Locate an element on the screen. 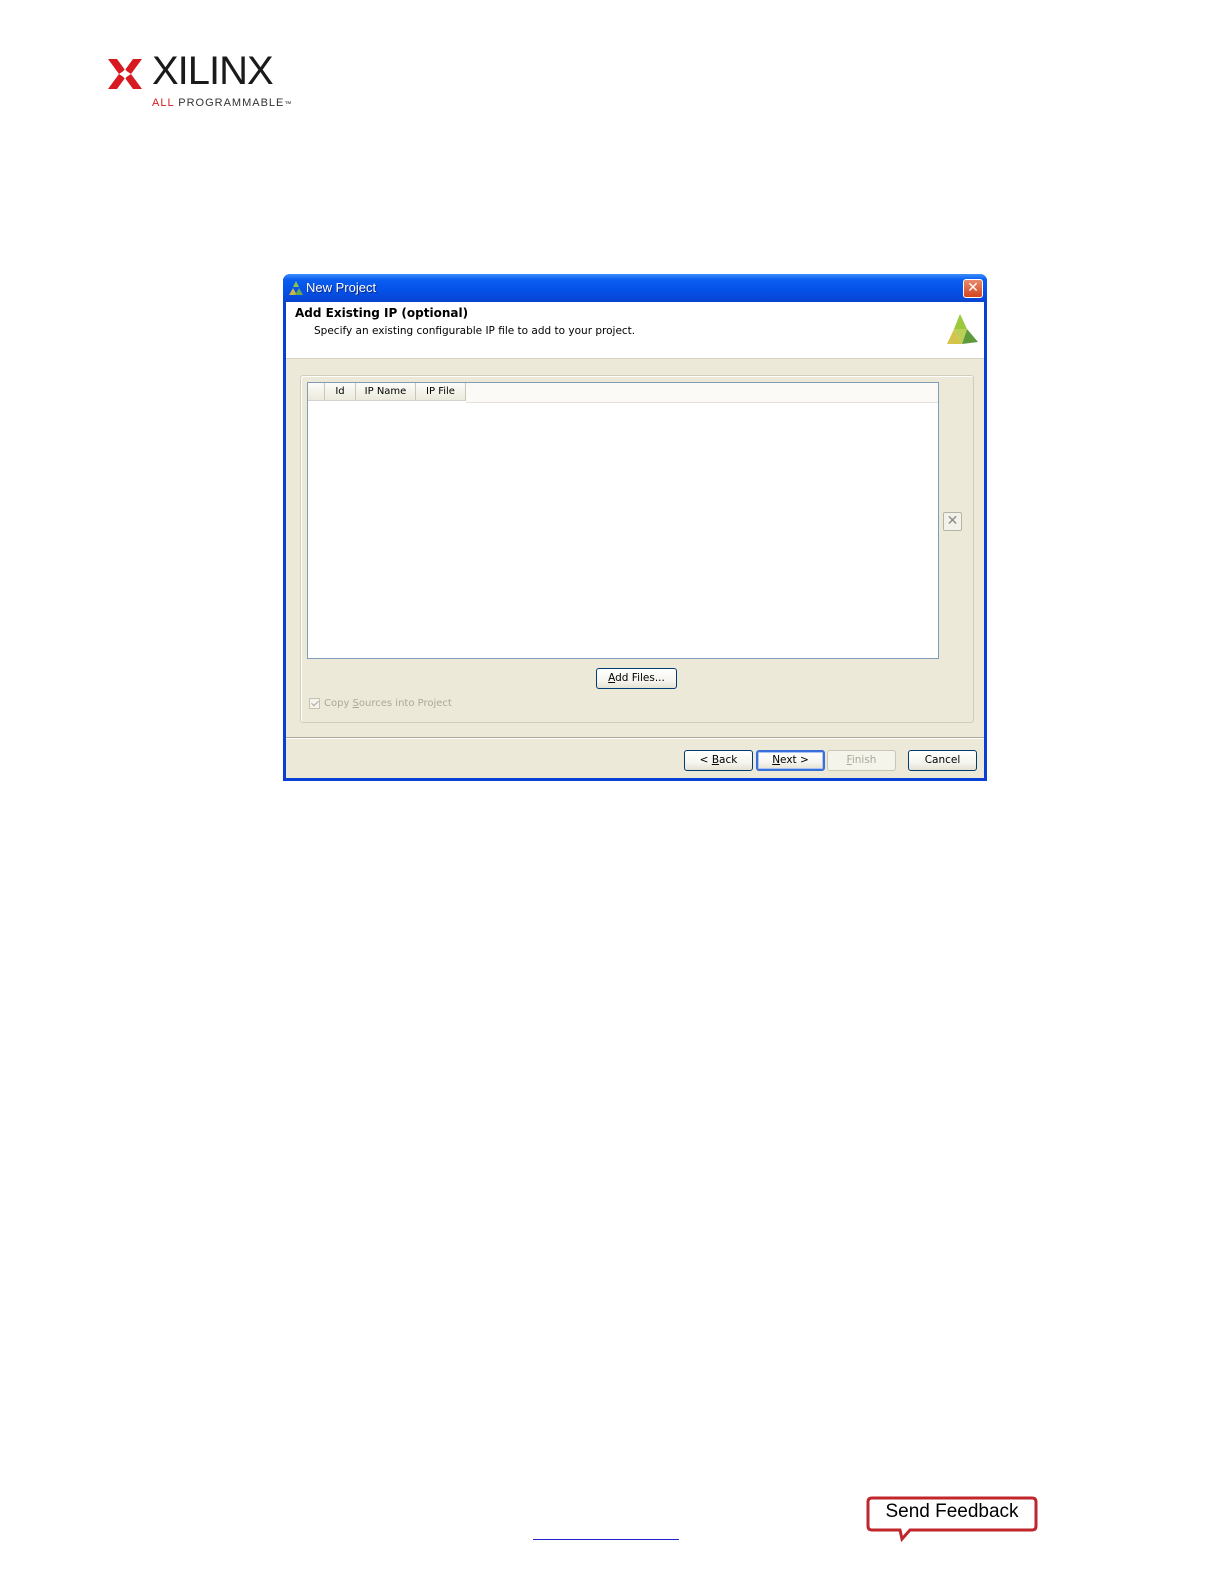  send-feedback-button: Send Feedback is located at coordinates (952, 1519).